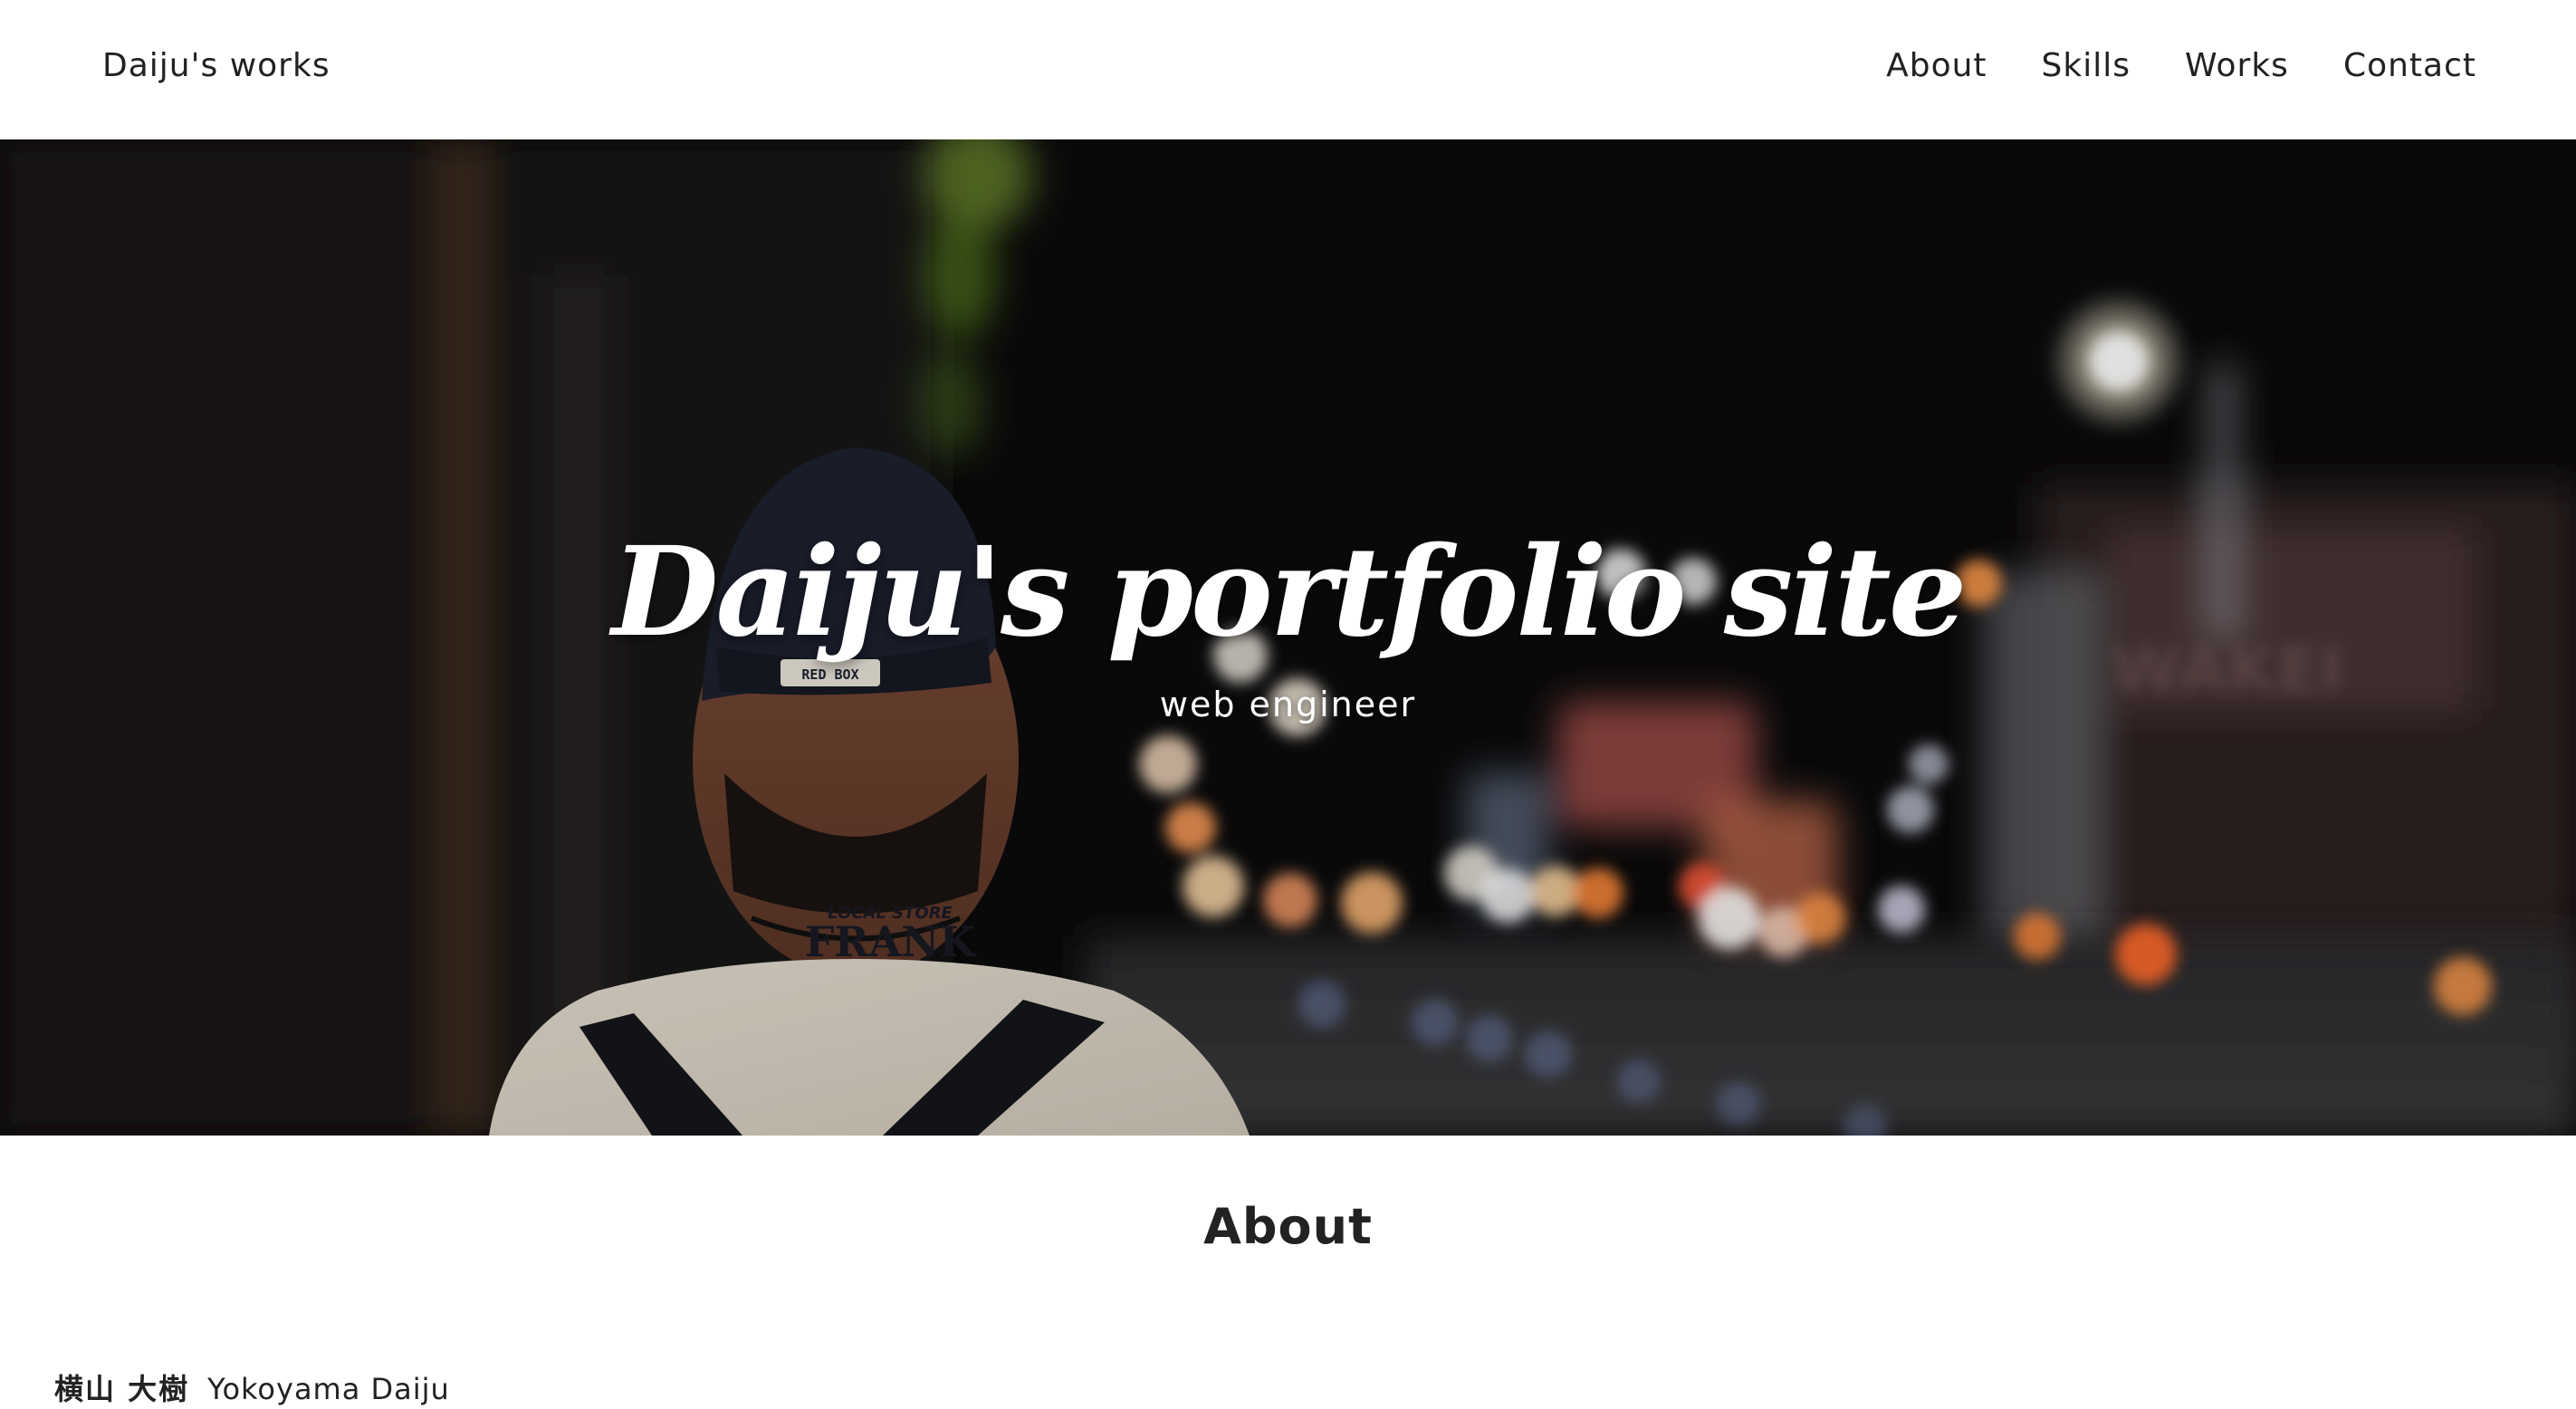  What do you see at coordinates (1936, 66) in the screenshot?
I see `nav-link-about: About` at bounding box center [1936, 66].